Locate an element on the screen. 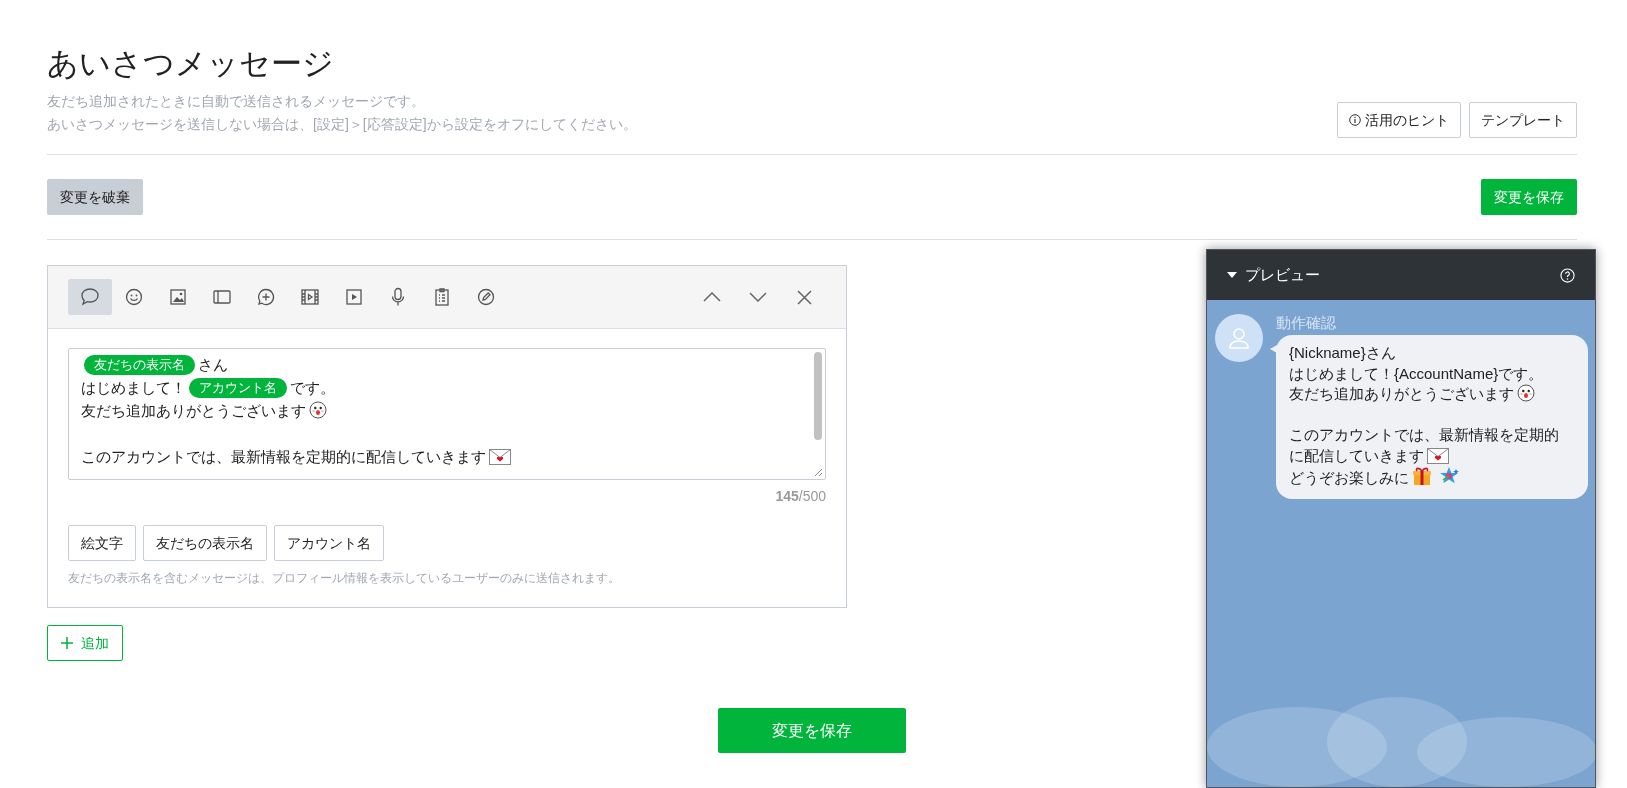  preview-header: プレビュー is located at coordinates (1401, 275).